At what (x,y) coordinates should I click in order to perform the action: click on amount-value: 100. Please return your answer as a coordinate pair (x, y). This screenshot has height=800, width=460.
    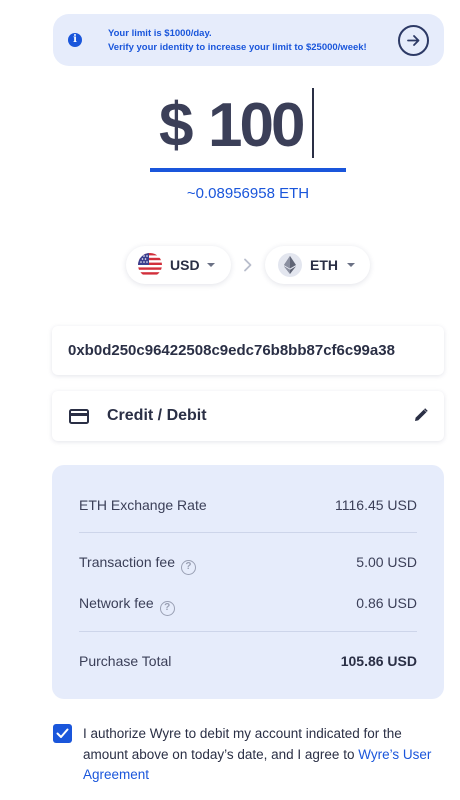
    Looking at the image, I should click on (256, 125).